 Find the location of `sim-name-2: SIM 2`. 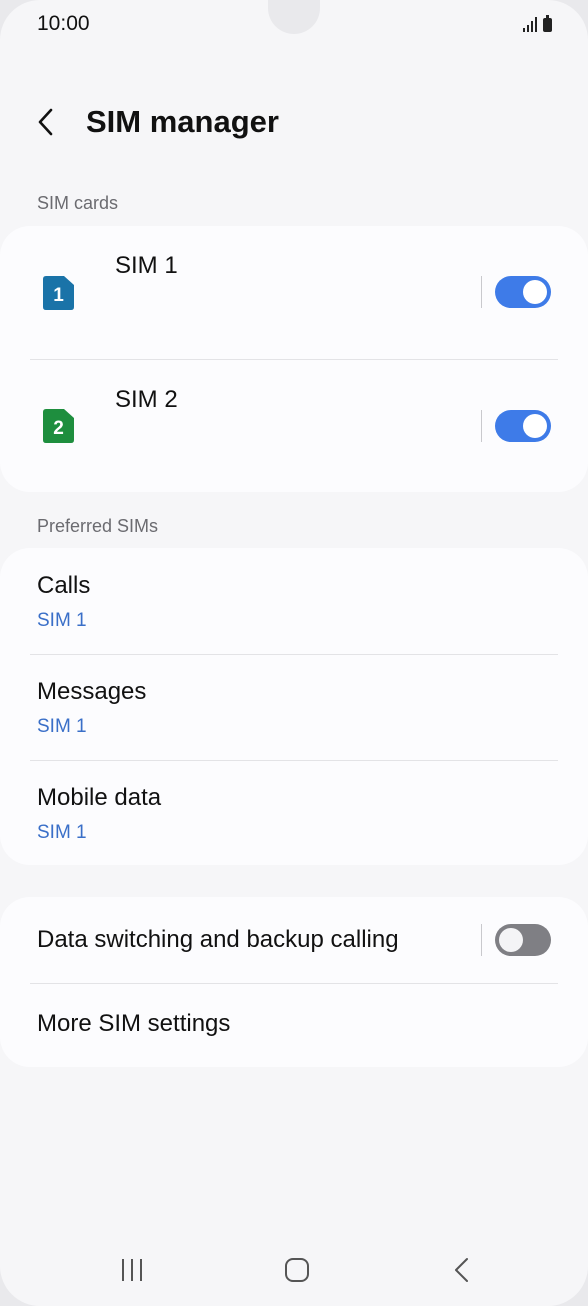

sim-name-2: SIM 2 is located at coordinates (146, 399).